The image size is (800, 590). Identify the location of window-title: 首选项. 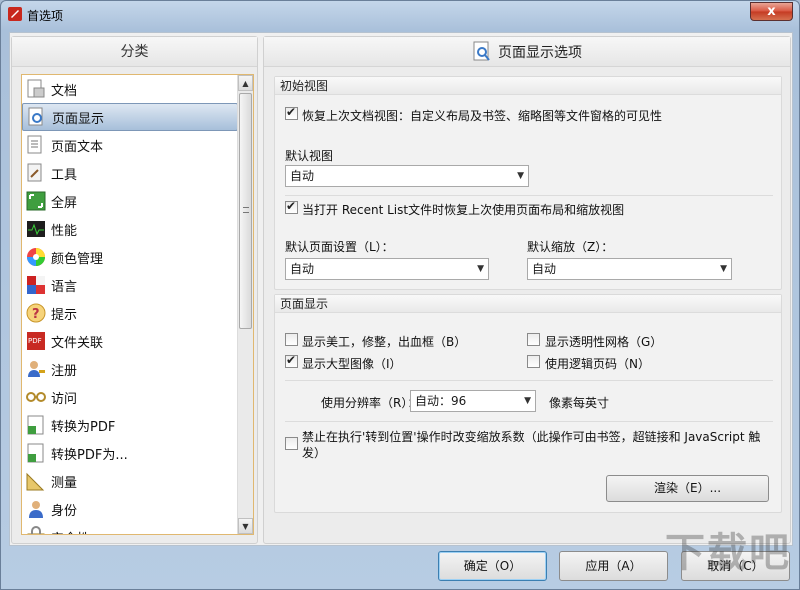
(45, 16).